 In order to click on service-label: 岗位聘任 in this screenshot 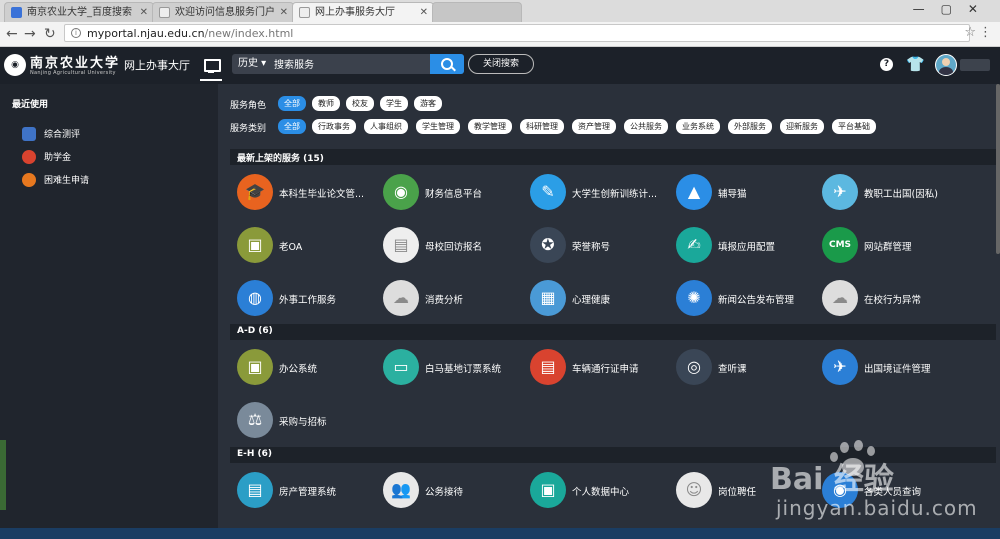, I will do `click(737, 492)`.